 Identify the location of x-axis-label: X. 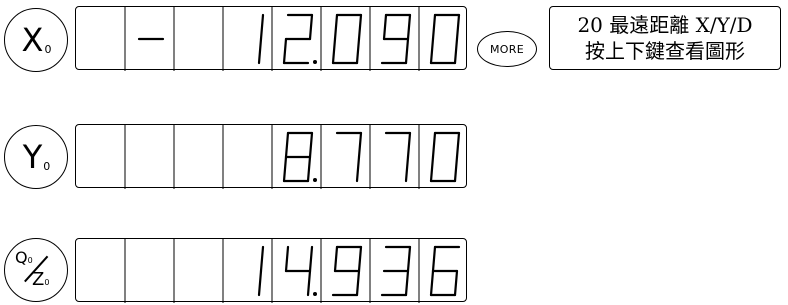
(32, 40).